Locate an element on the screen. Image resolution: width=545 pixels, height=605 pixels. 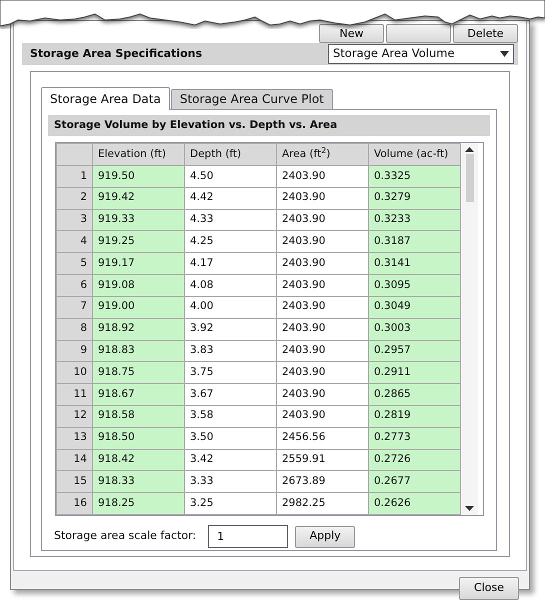
table-cell: 3.75 is located at coordinates (230, 373).